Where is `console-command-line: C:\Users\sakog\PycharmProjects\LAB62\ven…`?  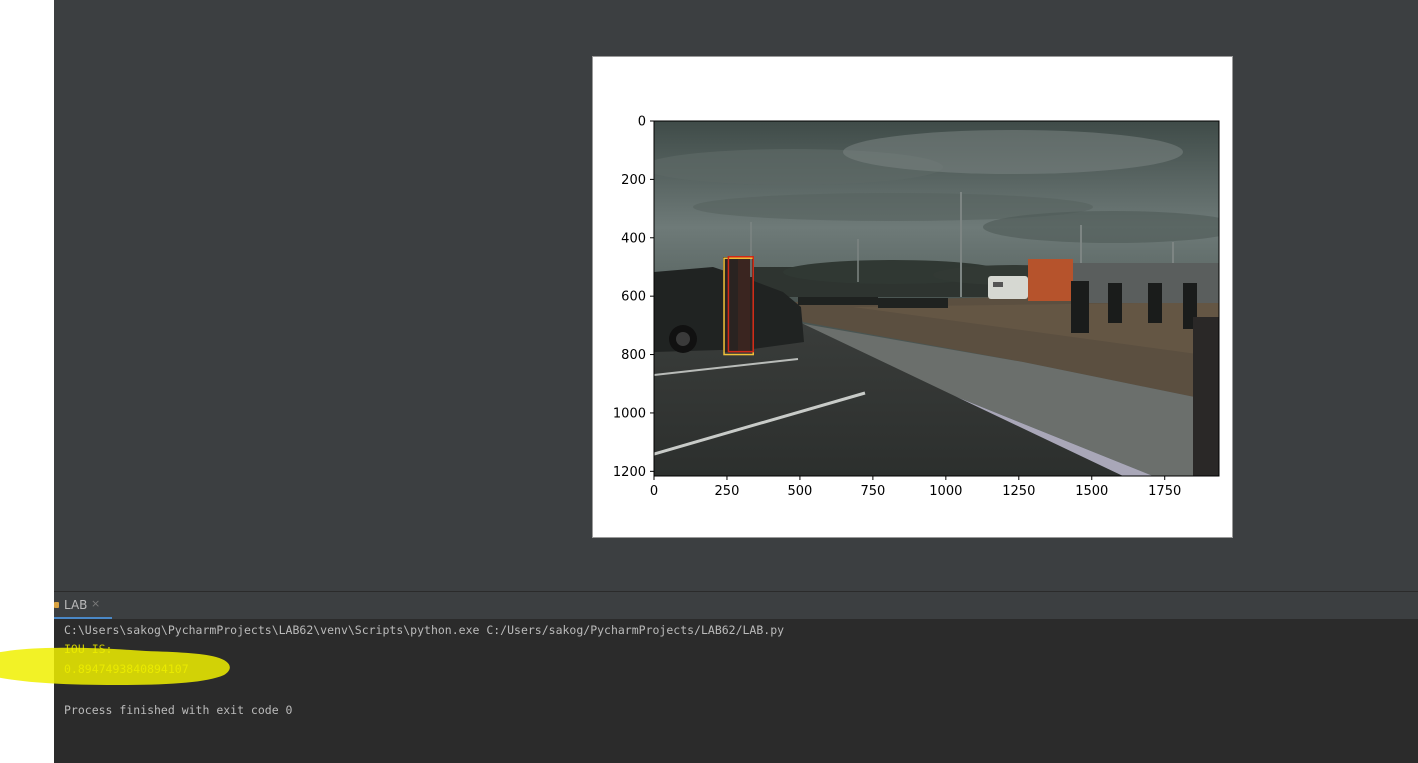
console-command-line: C:\Users\sakog\PycharmProjects\LAB62\ven… is located at coordinates (424, 630).